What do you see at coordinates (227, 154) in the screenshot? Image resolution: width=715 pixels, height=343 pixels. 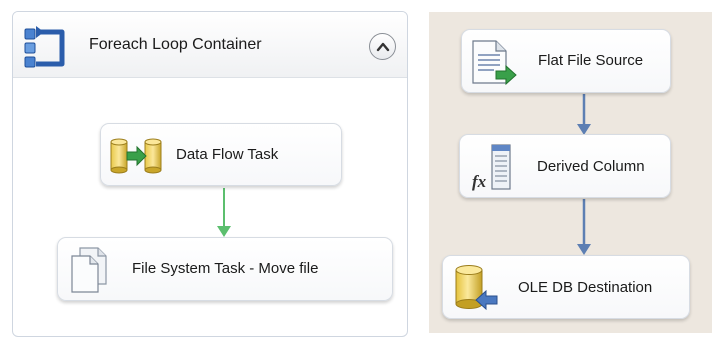 I see `data-flow-task-label: Data Flow Task` at bounding box center [227, 154].